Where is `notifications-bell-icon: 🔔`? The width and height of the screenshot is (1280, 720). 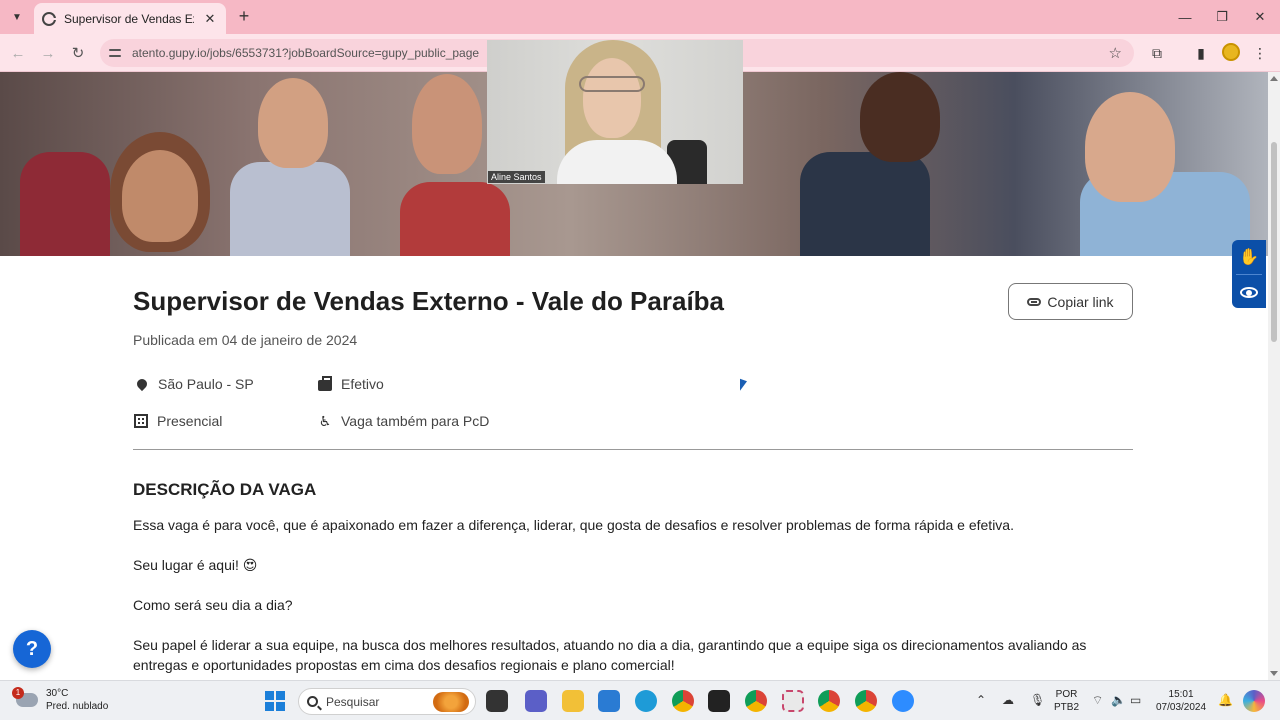 notifications-bell-icon: 🔔 is located at coordinates (1225, 700).